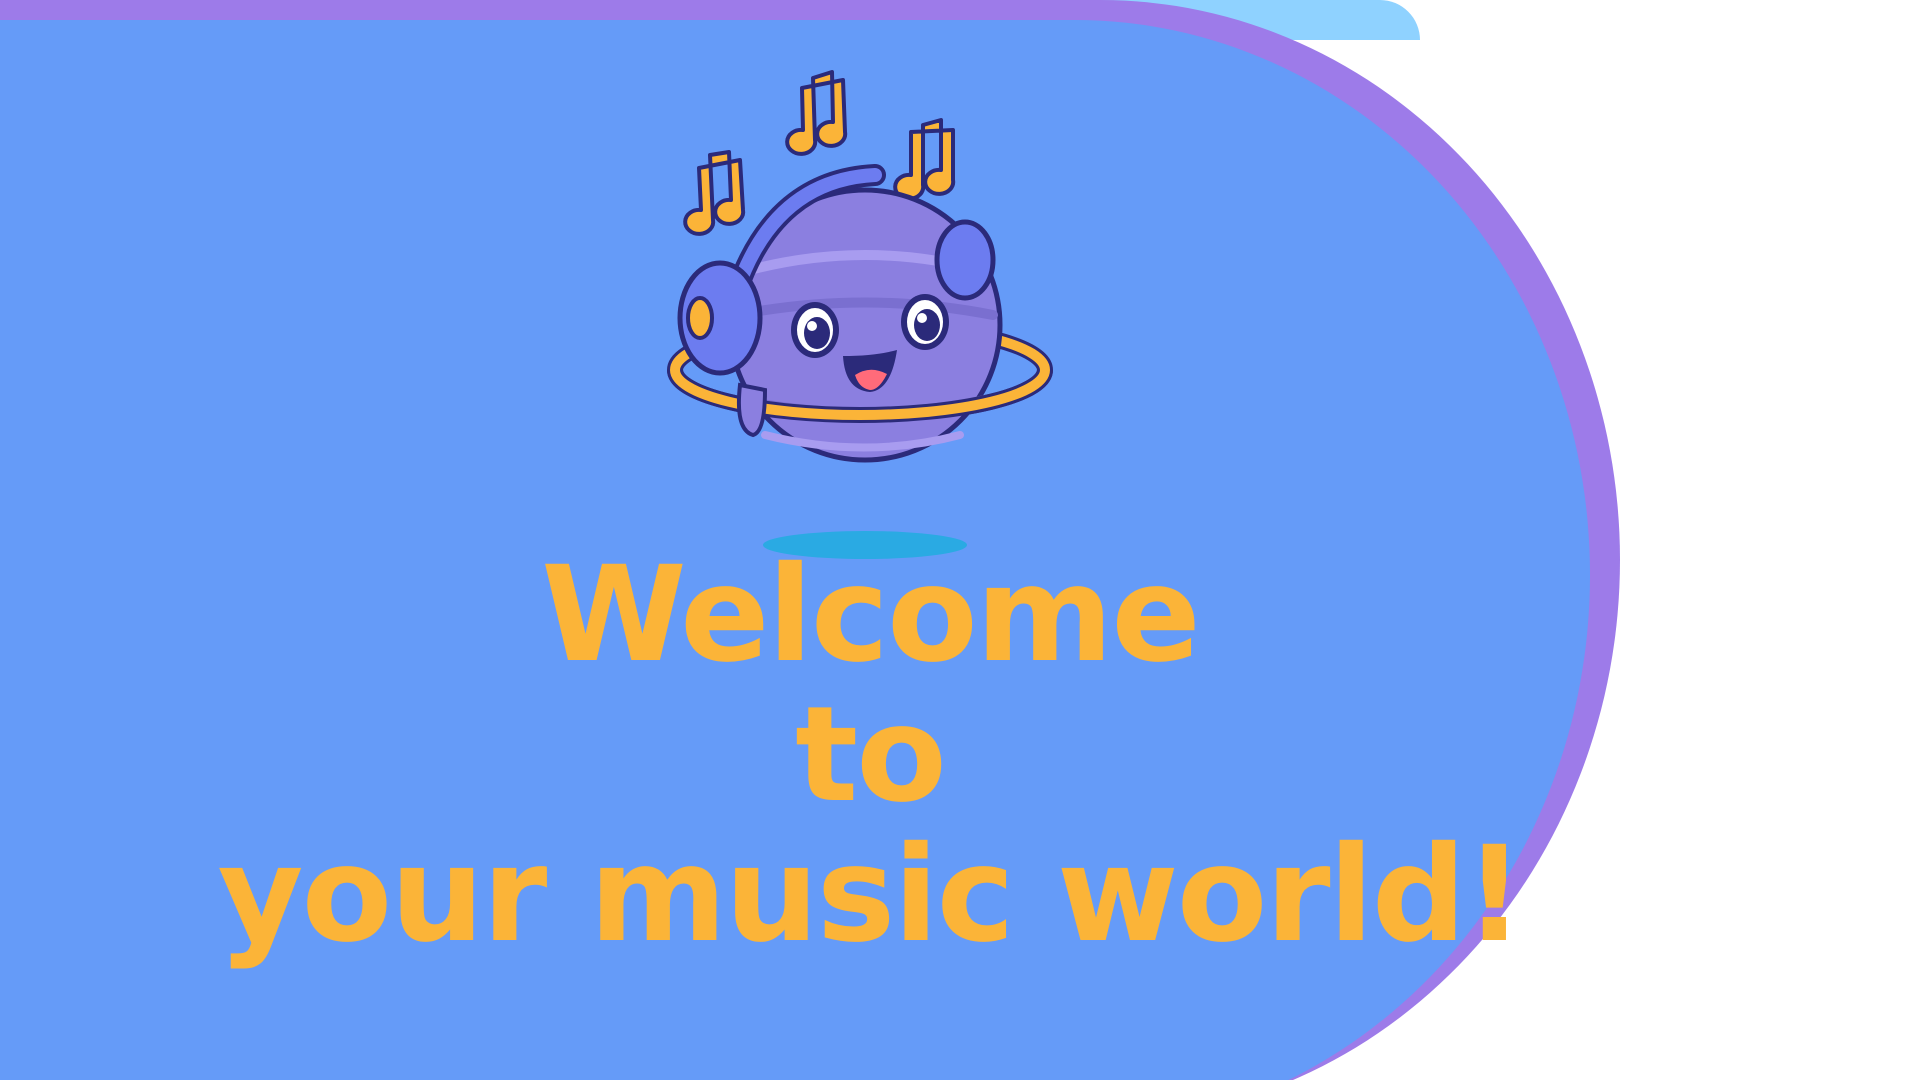  I want to click on planet-with-headphones-icon, so click(860, 314).